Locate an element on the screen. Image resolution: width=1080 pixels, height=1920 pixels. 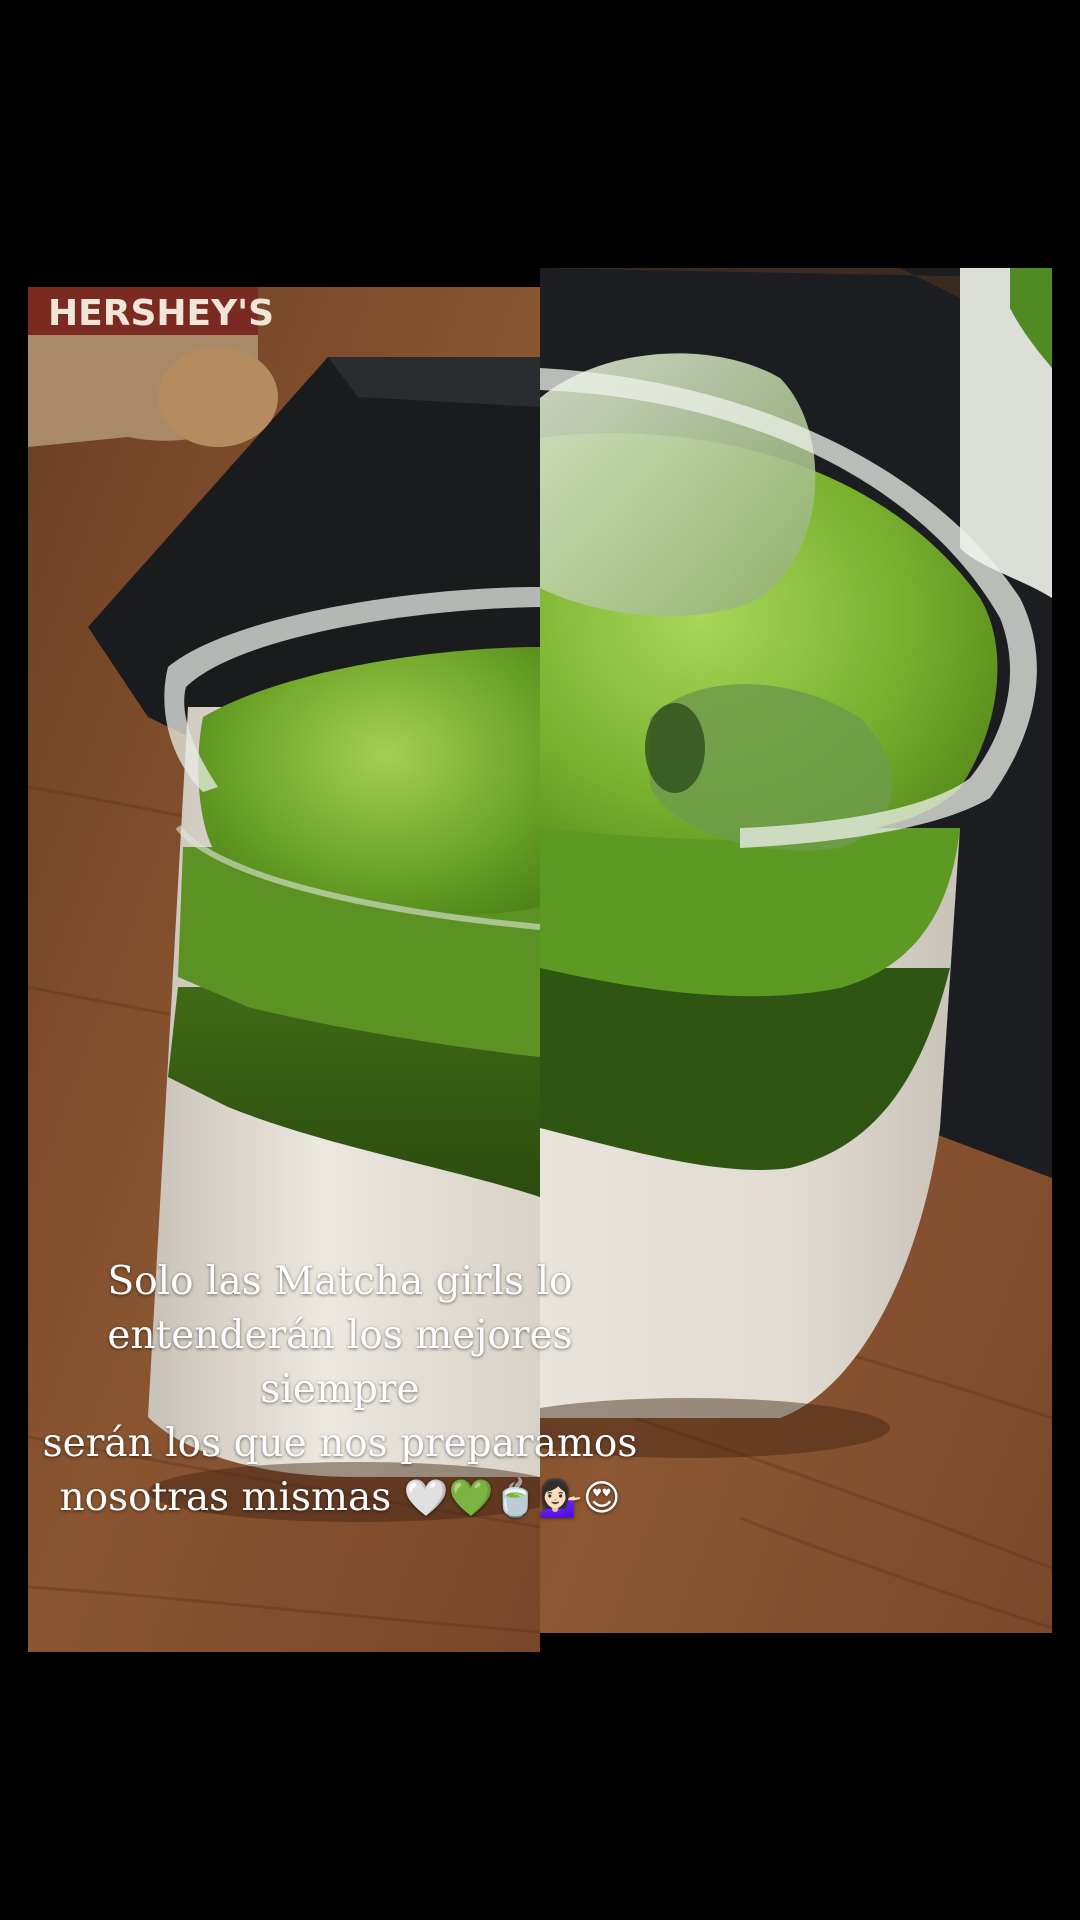
caption-line: serán los que nos preparamos is located at coordinates (340, 1443).